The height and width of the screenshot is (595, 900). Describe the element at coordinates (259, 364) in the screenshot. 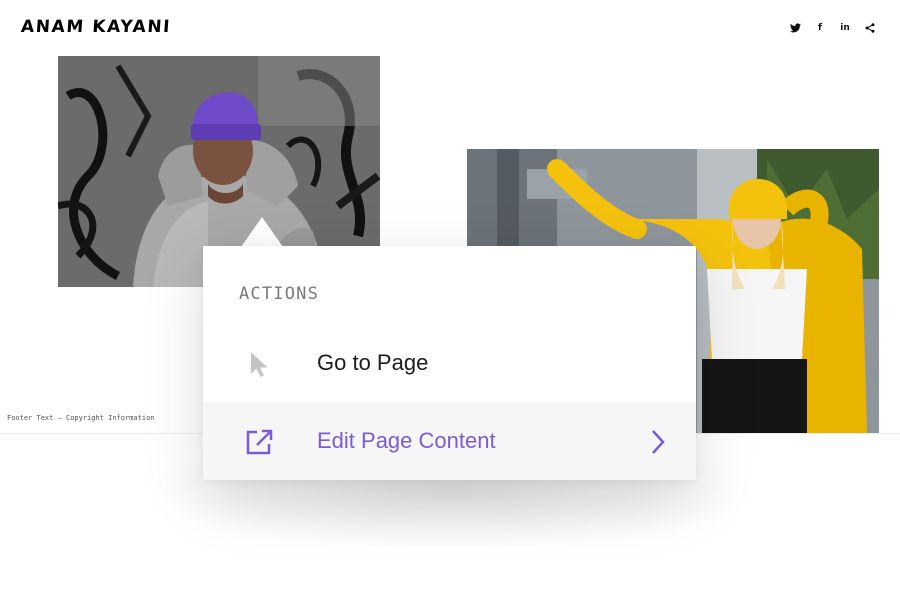

I see `cursor-icon` at that location.